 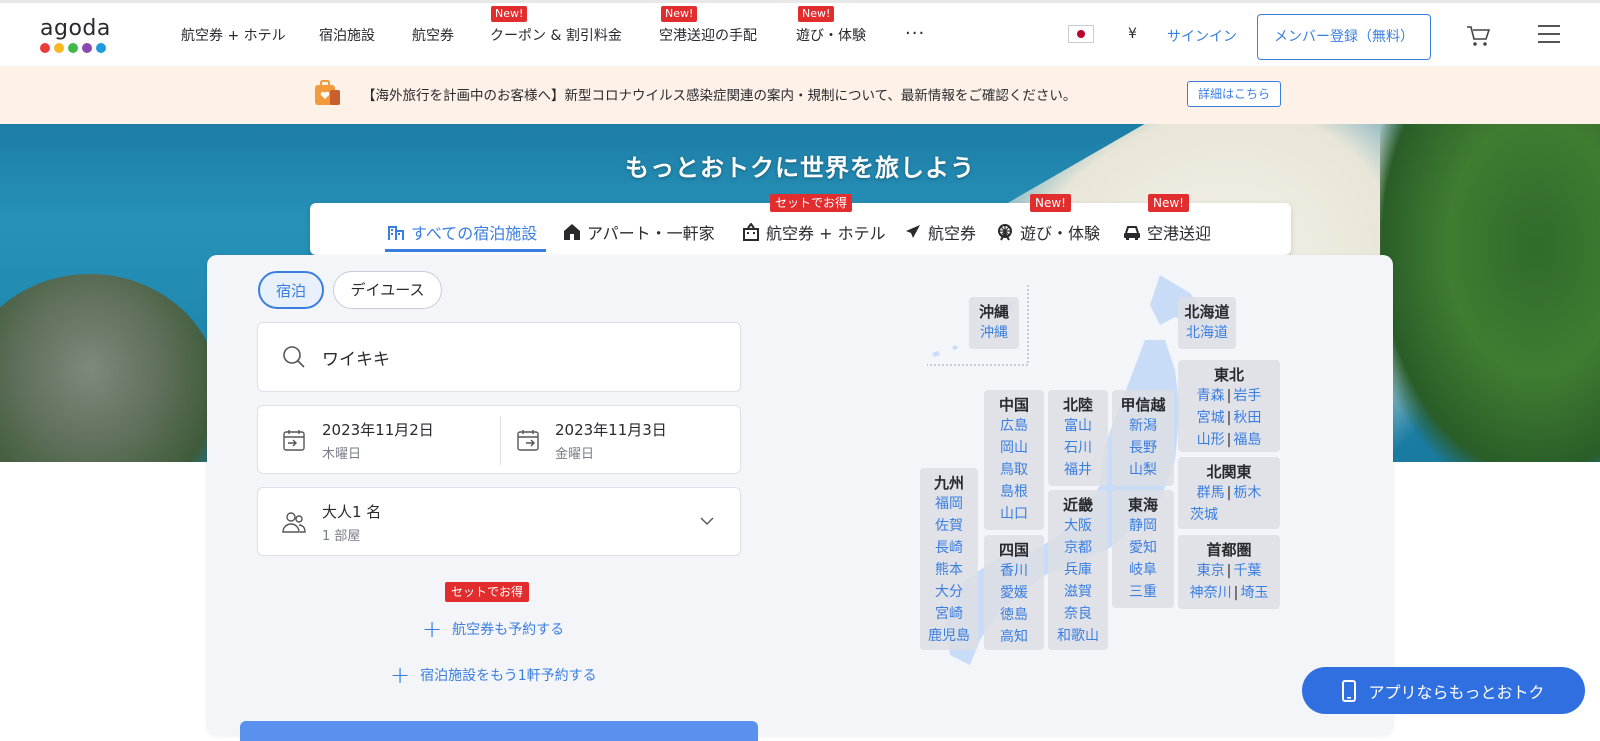 I want to click on nav-coupons: New! クーポン & 割引料金, so click(x=556, y=25).